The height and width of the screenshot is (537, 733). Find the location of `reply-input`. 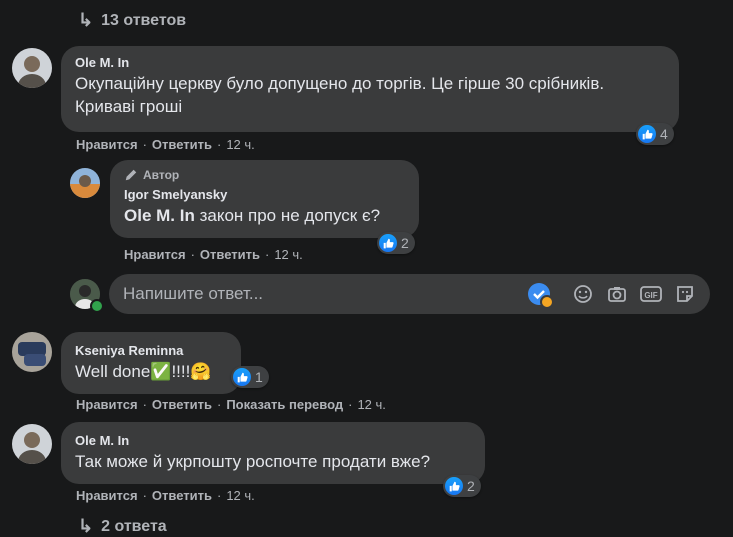

reply-input is located at coordinates (323, 294).